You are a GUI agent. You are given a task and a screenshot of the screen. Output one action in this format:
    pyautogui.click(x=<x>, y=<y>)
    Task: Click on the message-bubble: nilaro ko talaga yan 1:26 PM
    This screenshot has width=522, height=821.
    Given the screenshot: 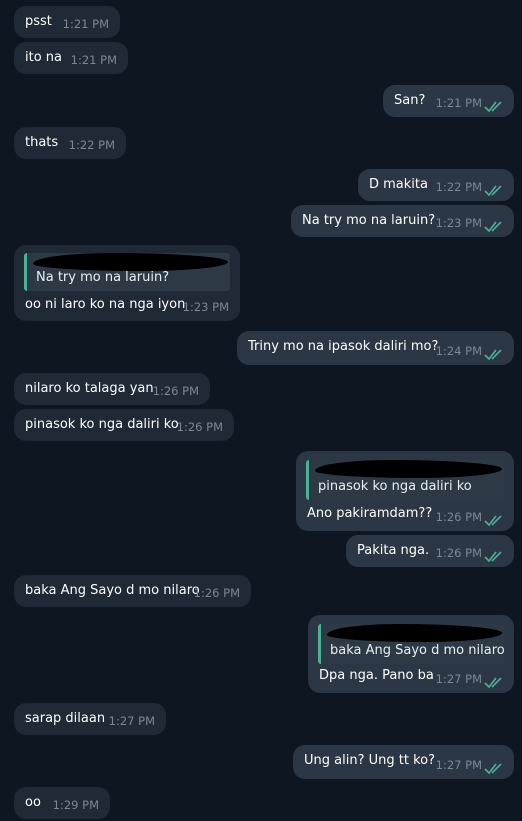 What is the action you would take?
    pyautogui.click(x=112, y=389)
    